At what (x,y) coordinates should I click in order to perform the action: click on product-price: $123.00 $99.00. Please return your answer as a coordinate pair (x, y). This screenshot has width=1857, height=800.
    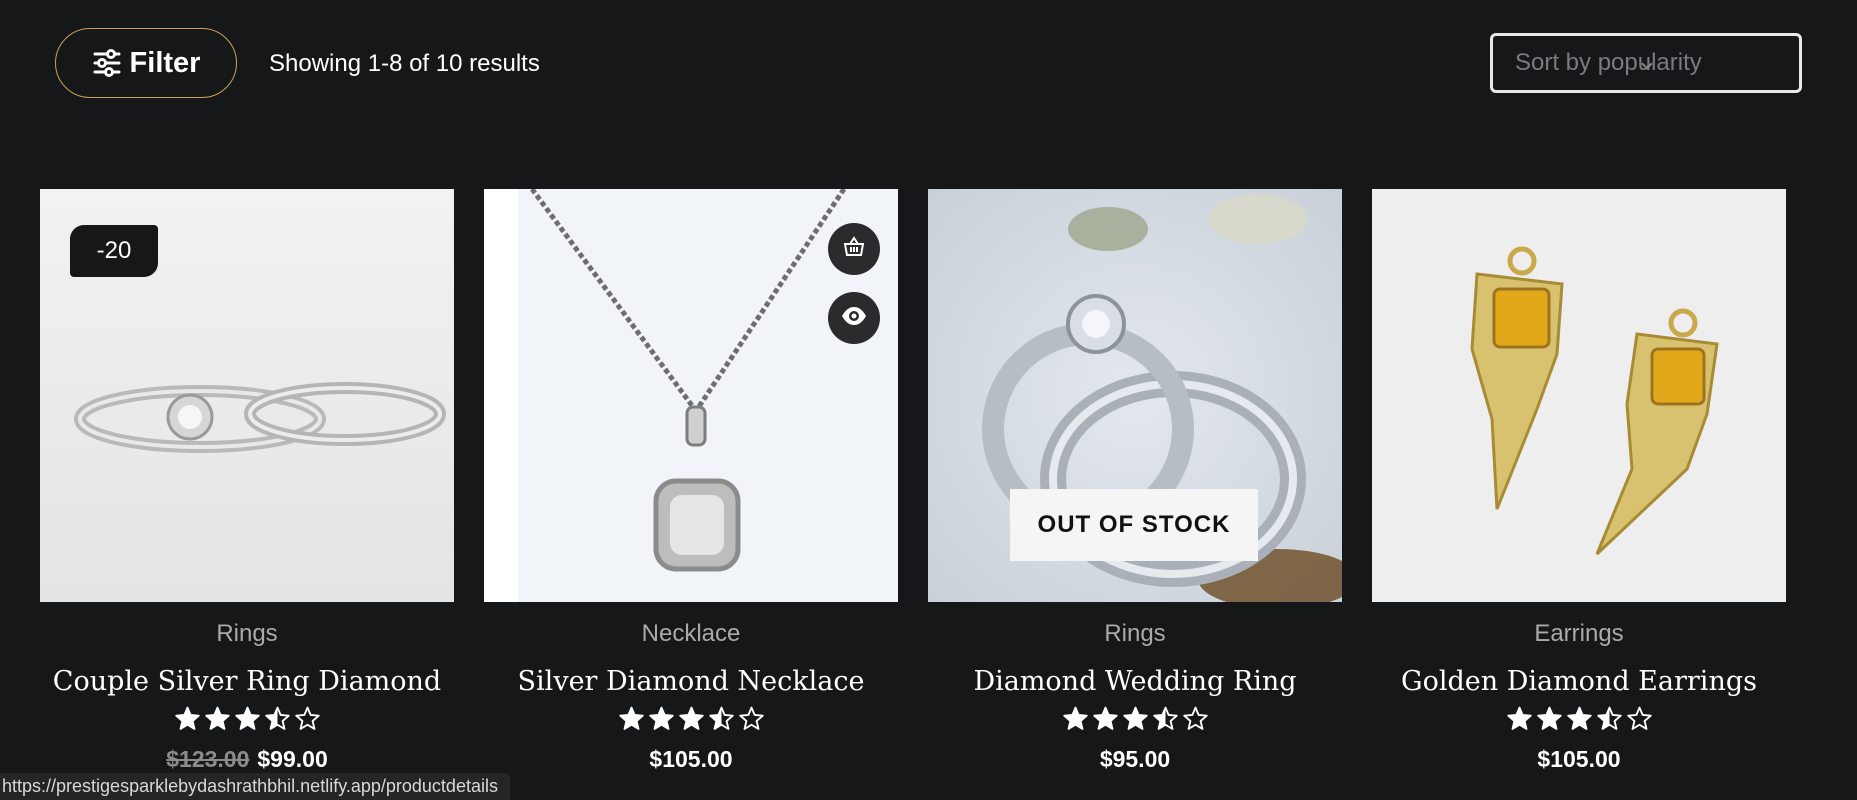
    Looking at the image, I should click on (247, 759).